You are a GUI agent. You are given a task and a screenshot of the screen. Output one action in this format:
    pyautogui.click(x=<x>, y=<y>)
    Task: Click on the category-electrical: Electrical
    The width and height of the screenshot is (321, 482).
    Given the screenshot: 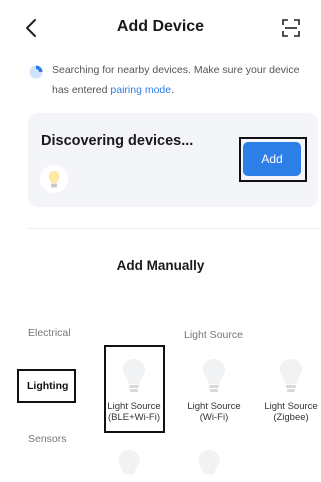 What is the action you would take?
    pyautogui.click(x=49, y=333)
    